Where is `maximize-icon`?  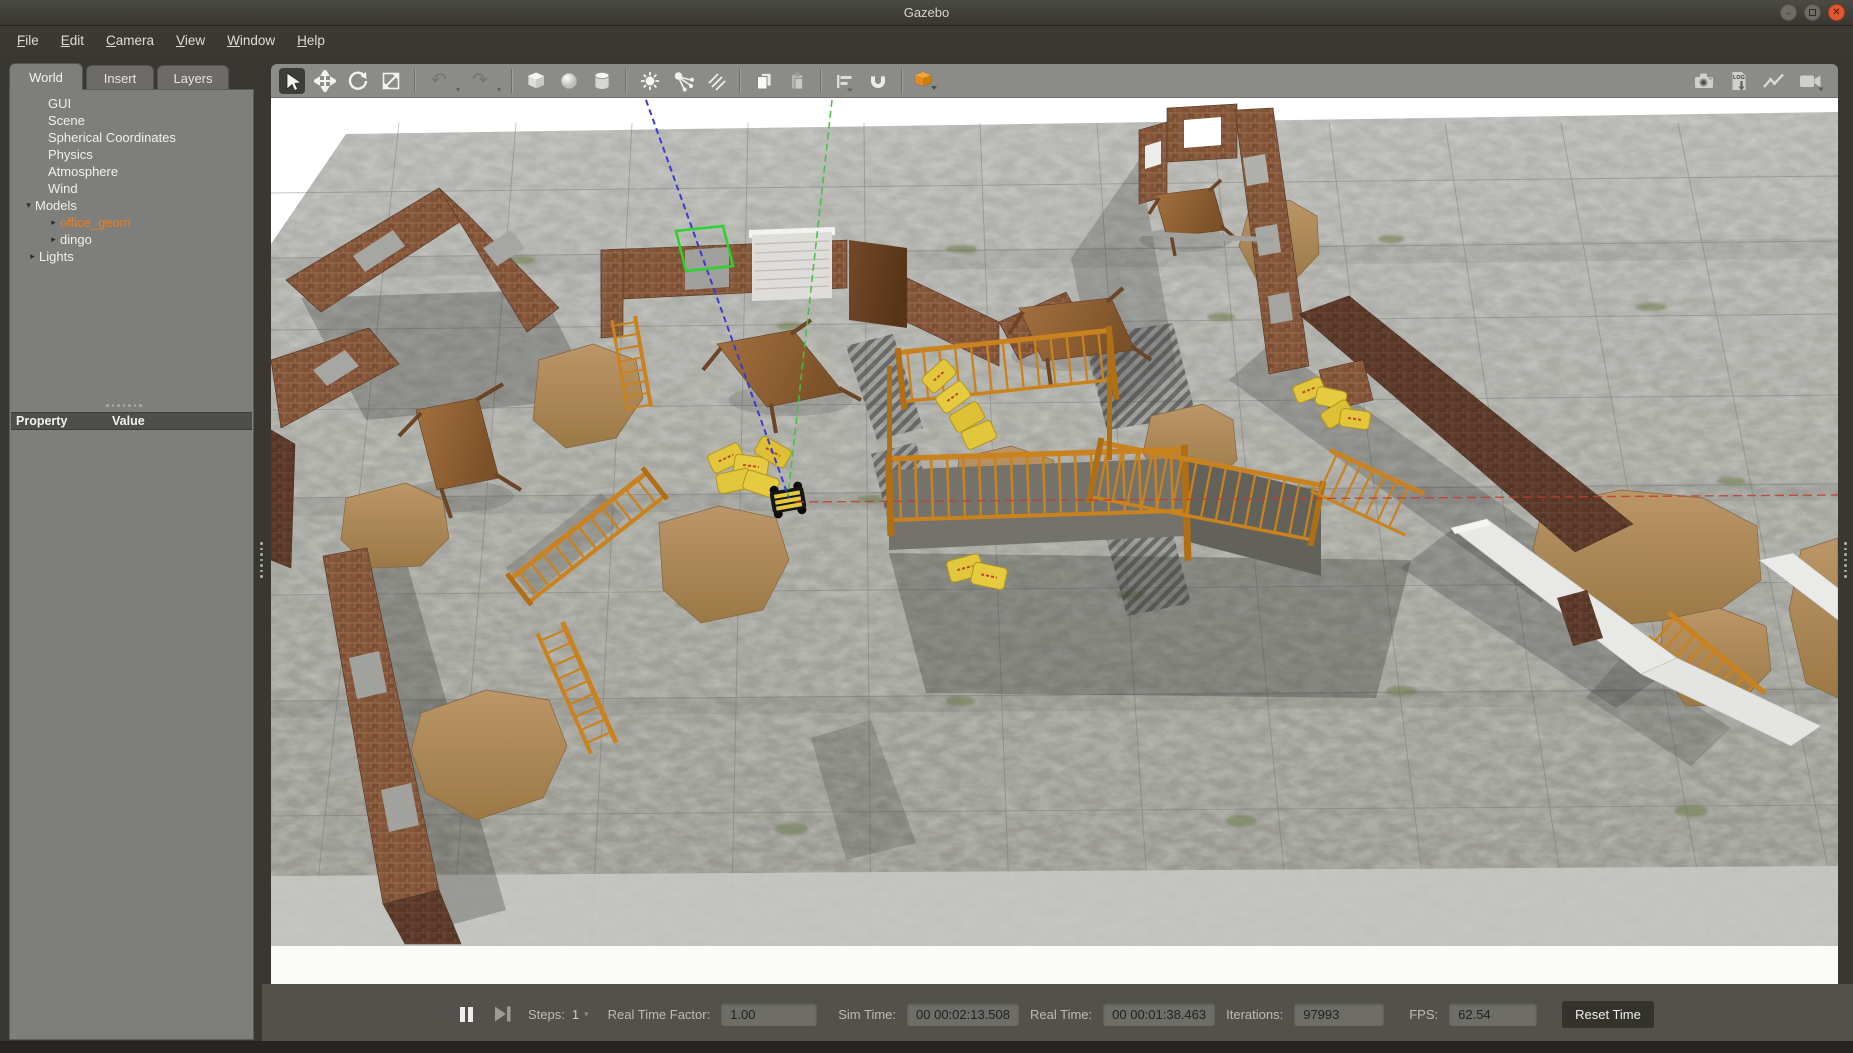
maximize-icon is located at coordinates (1812, 12).